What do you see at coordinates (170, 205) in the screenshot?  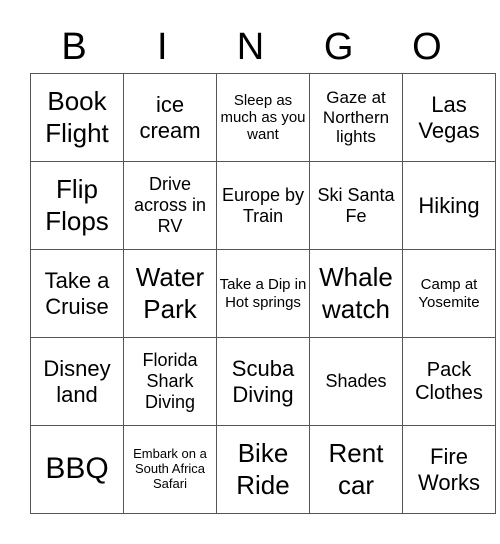 I see `bingo-cell: Drive across in RV` at bounding box center [170, 205].